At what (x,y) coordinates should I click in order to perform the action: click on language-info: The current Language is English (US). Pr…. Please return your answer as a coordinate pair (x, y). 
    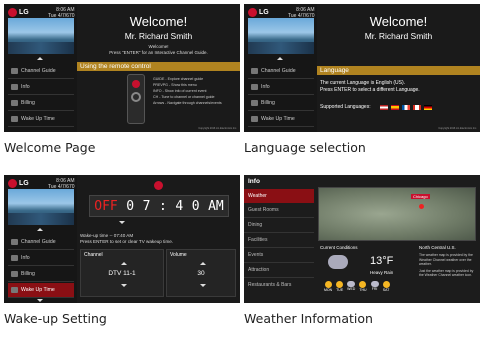
    Looking at the image, I should click on (370, 87).